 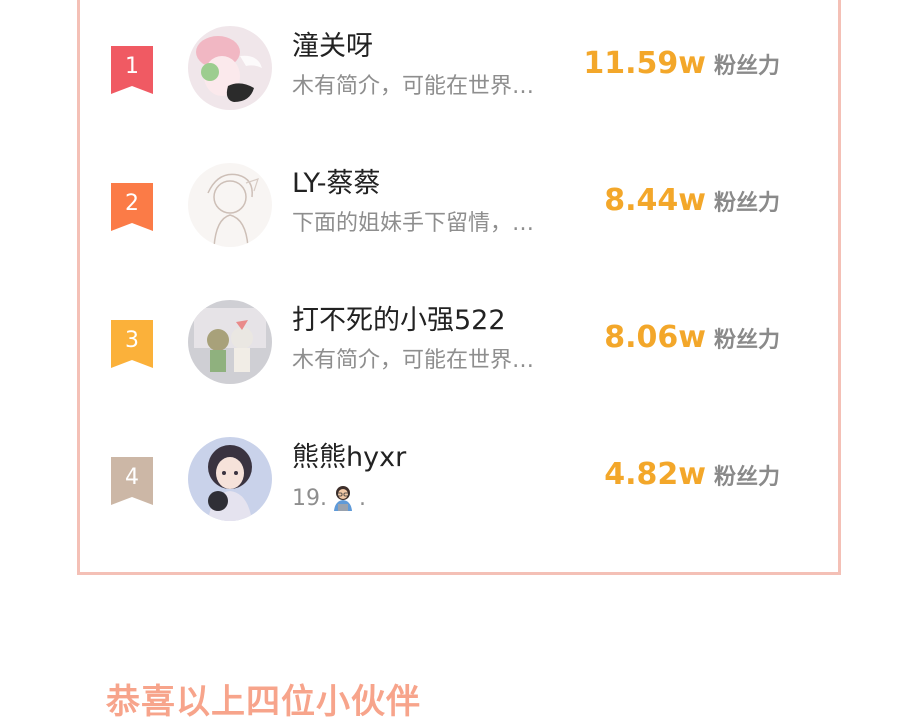 I want to click on fan-score: 11.59w 粉丝力, so click(x=681, y=63).